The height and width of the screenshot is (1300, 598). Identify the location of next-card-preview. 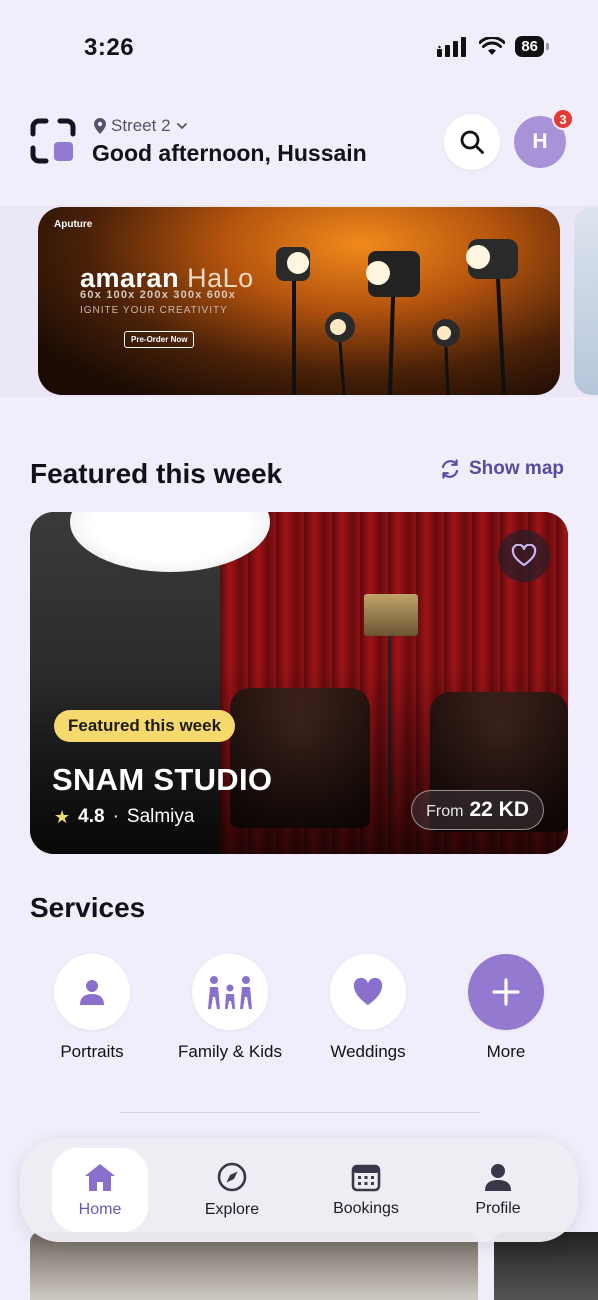
(254, 1266).